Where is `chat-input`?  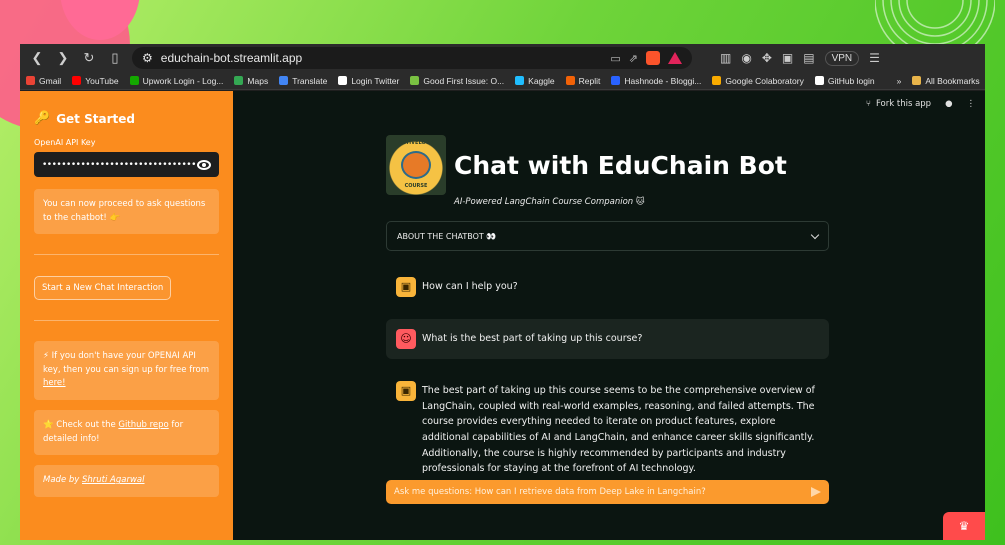 chat-input is located at coordinates (607, 492).